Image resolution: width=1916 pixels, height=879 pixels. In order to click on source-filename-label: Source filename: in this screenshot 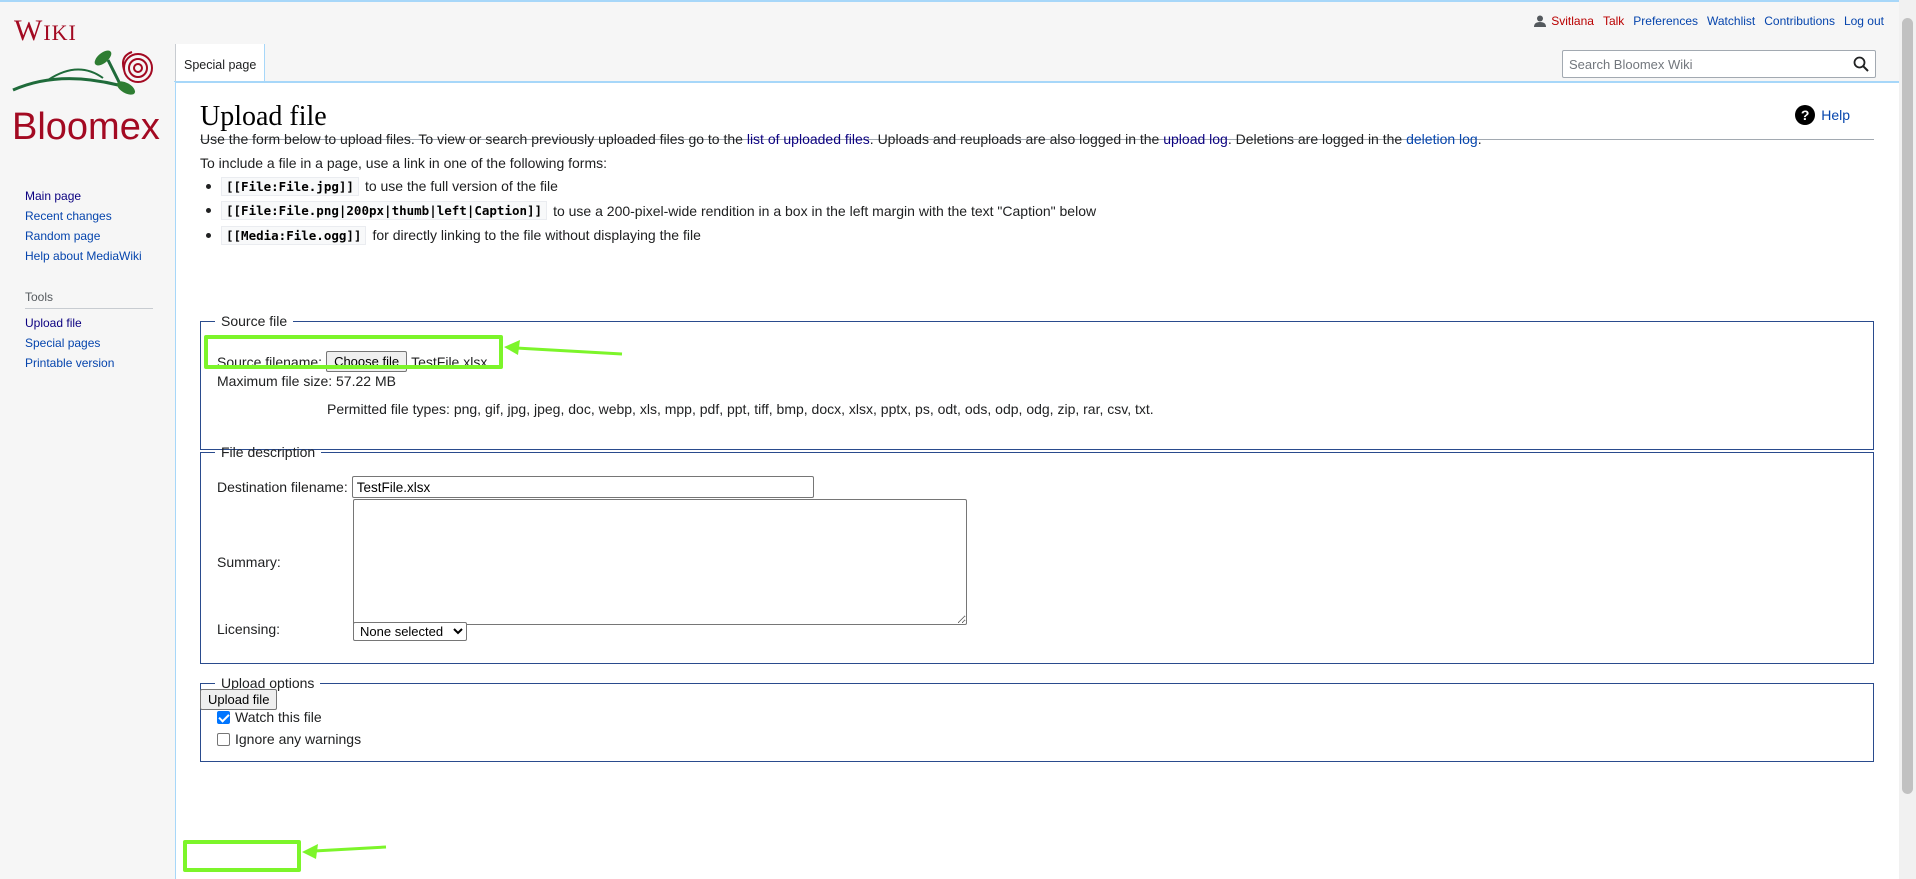, I will do `click(270, 361)`.